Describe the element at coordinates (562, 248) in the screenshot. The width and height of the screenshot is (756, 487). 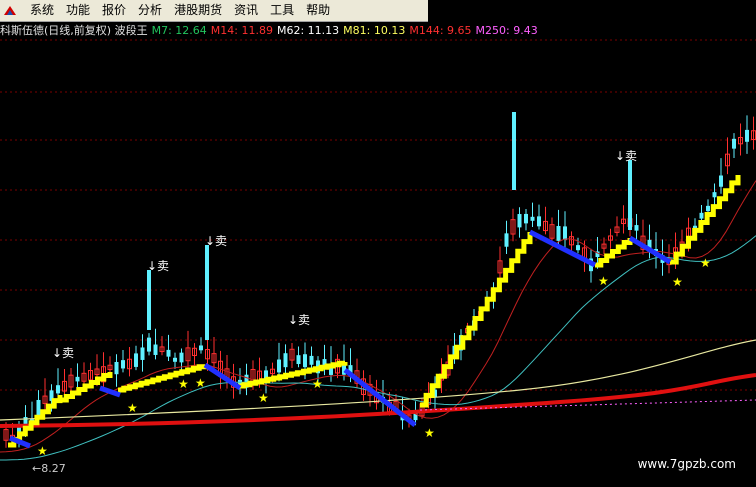
I see `signal-band-blue` at that location.